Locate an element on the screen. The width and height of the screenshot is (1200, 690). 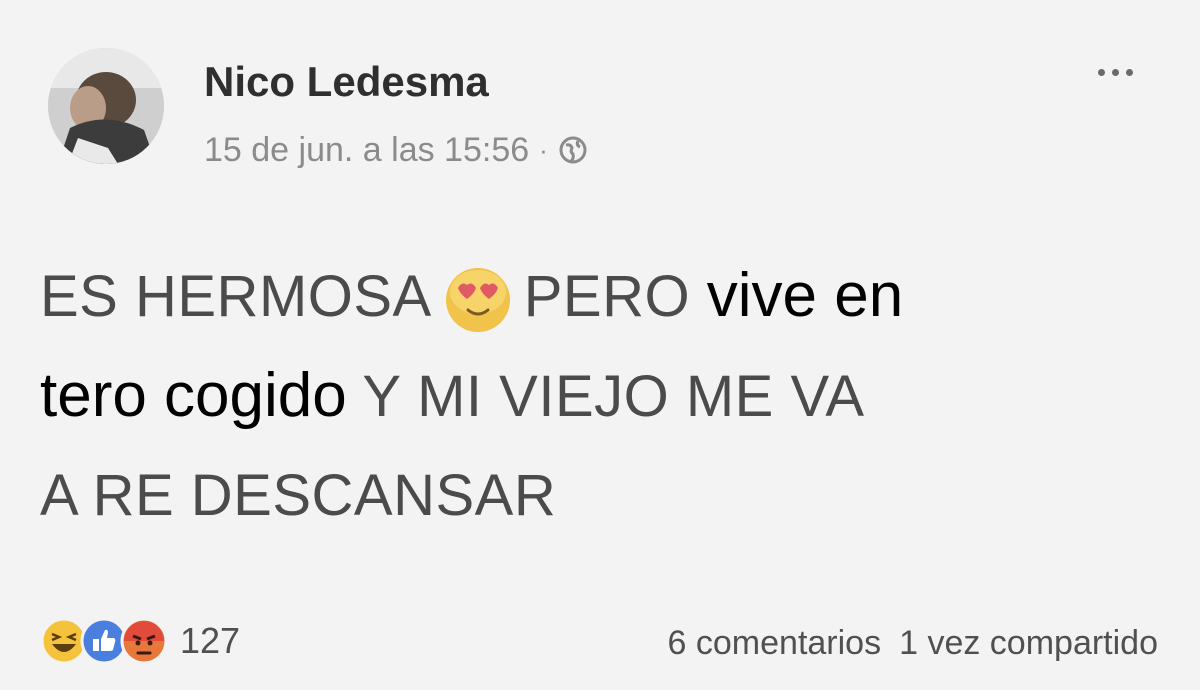
globe-icon is located at coordinates (573, 150).